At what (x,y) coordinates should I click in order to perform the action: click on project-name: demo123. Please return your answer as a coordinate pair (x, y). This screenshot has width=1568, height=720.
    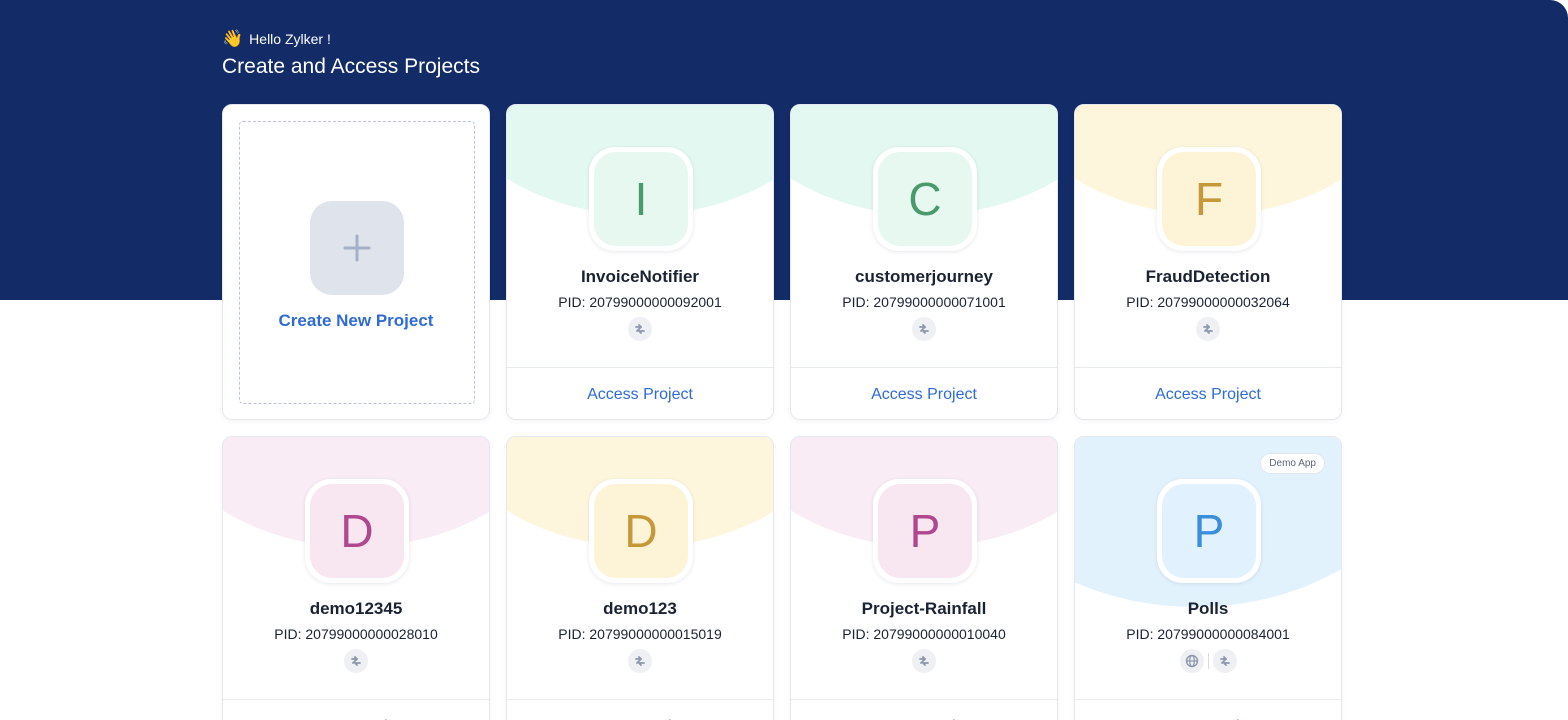
    Looking at the image, I should click on (640, 608).